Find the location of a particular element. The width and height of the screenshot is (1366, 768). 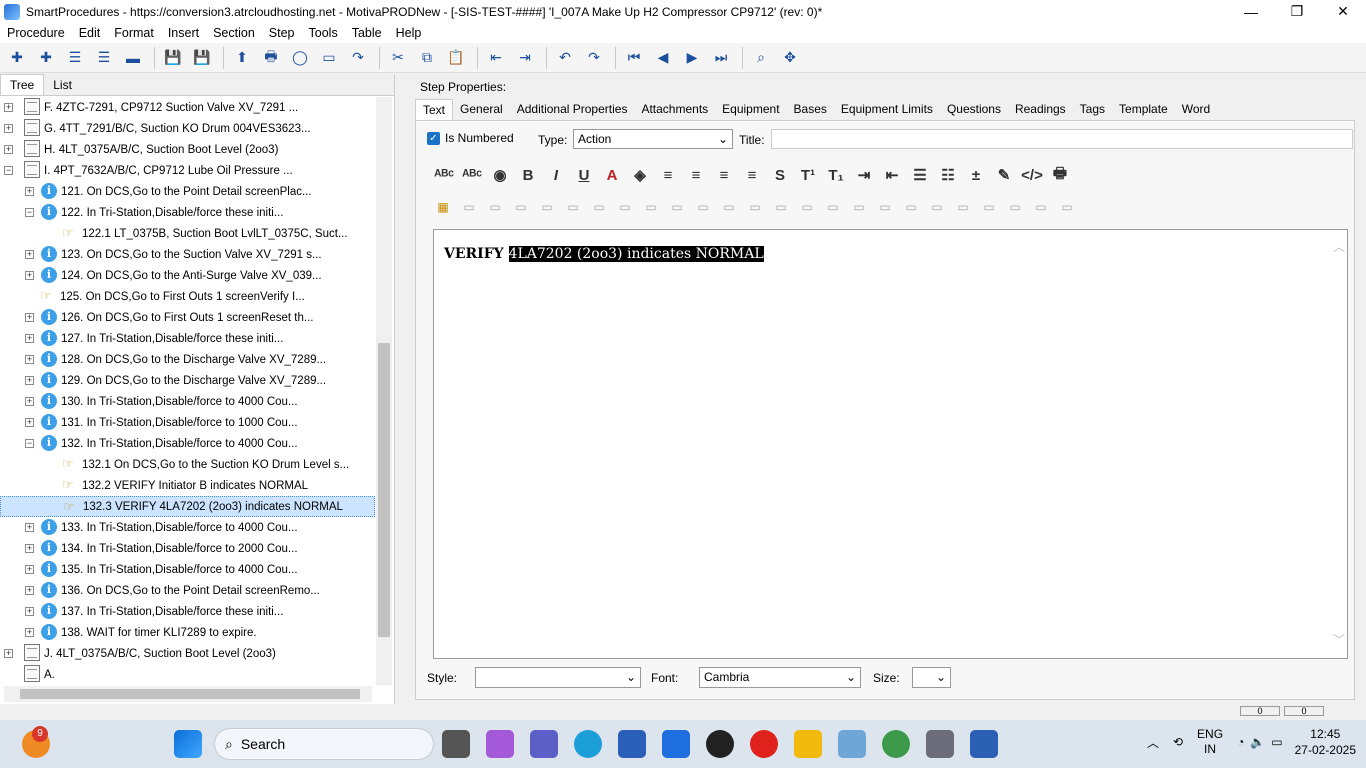

tab-general: General is located at coordinates (481, 109).